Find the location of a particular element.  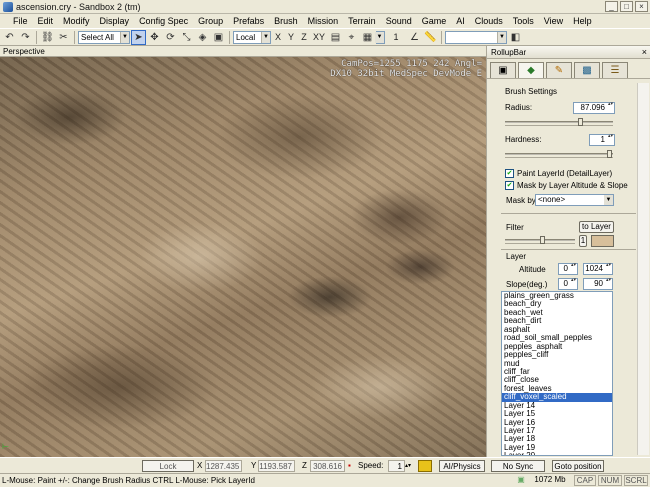

goto-position-button: Goto position is located at coordinates (578, 466).